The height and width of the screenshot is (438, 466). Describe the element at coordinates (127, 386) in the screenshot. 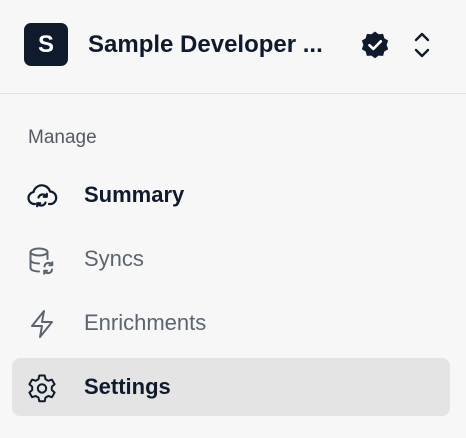

I see `sidebar-item-label: Settings` at that location.